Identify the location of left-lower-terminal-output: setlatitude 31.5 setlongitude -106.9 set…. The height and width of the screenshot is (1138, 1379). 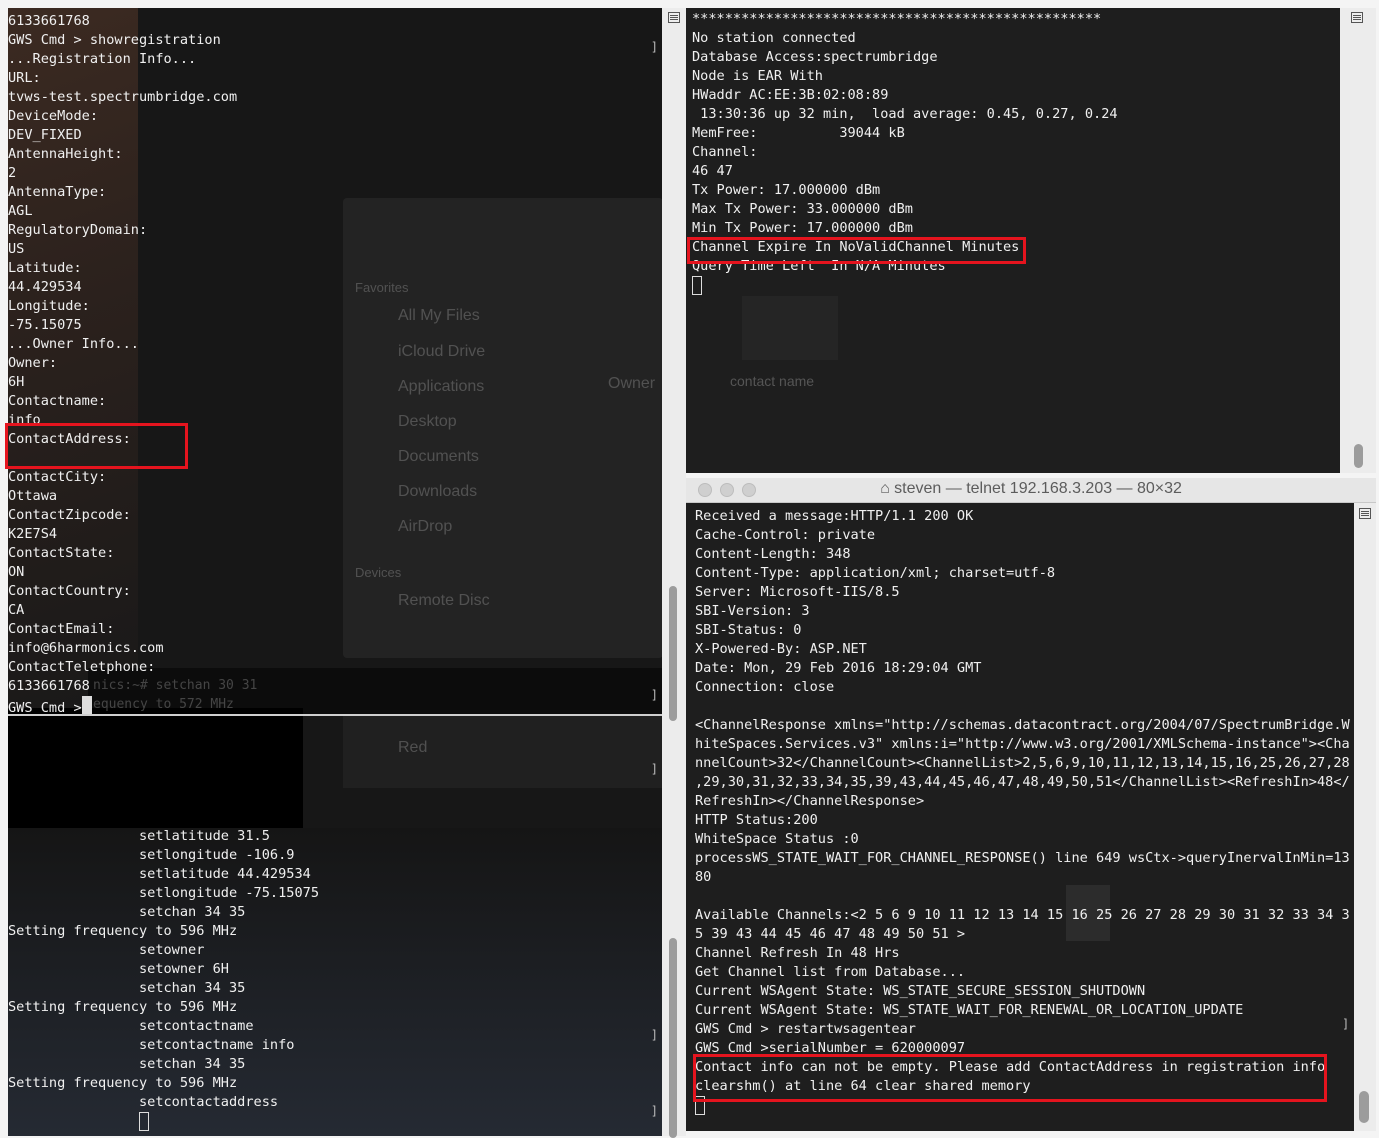
(163, 979).